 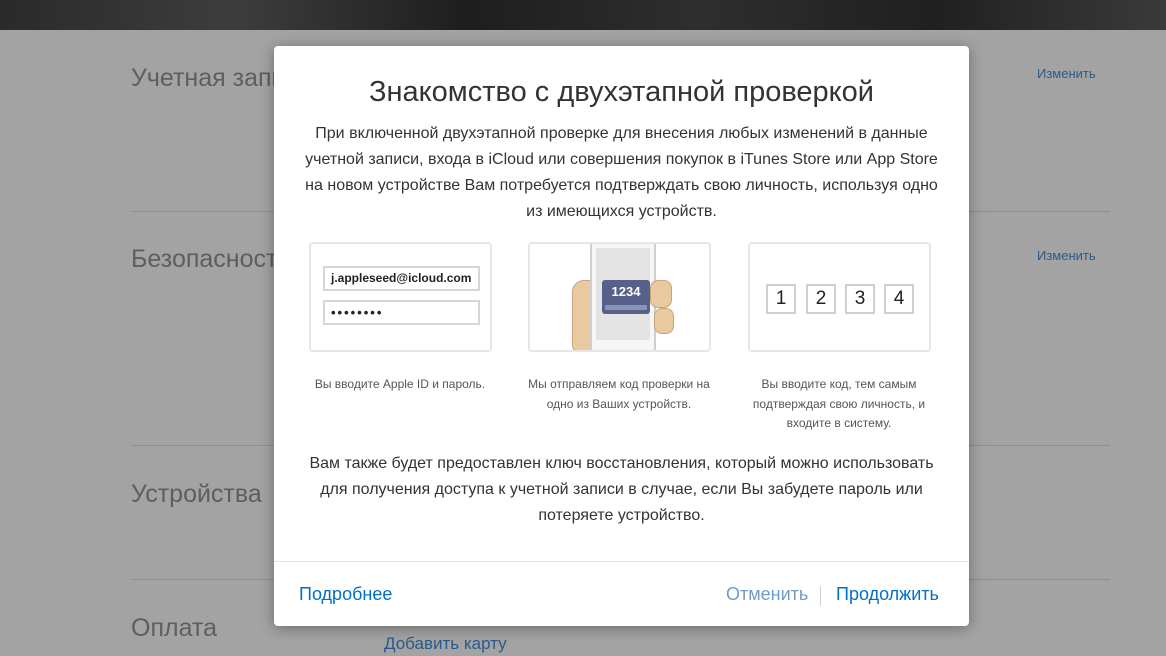 I want to click on code-digit-box: 3, so click(x=860, y=299).